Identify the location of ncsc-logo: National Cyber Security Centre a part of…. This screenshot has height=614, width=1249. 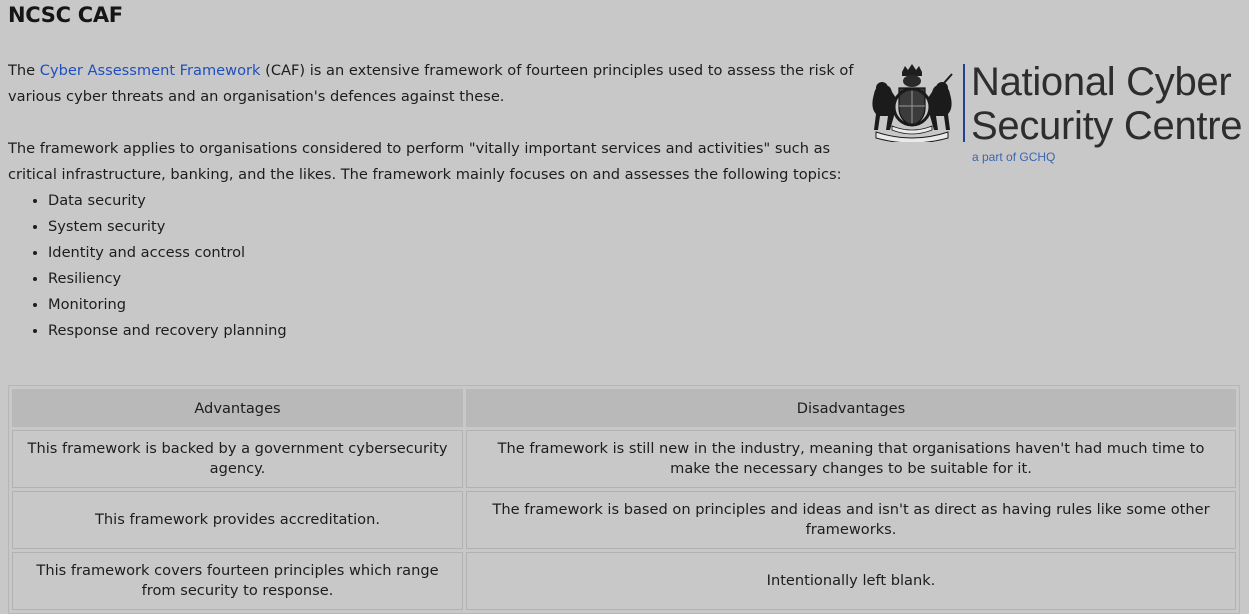
(1054, 115).